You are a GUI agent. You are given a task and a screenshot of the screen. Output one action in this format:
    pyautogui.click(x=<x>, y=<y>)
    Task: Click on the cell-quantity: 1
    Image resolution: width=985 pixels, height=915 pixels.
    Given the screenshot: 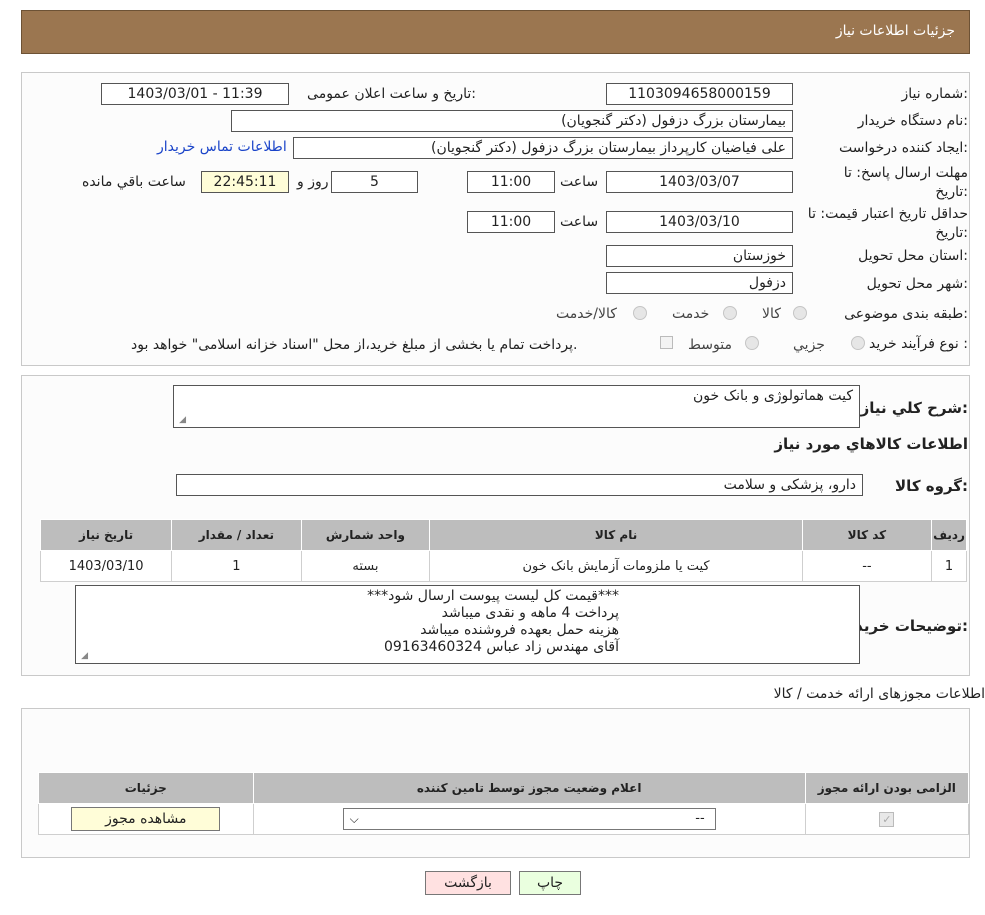 What is the action you would take?
    pyautogui.click(x=236, y=566)
    